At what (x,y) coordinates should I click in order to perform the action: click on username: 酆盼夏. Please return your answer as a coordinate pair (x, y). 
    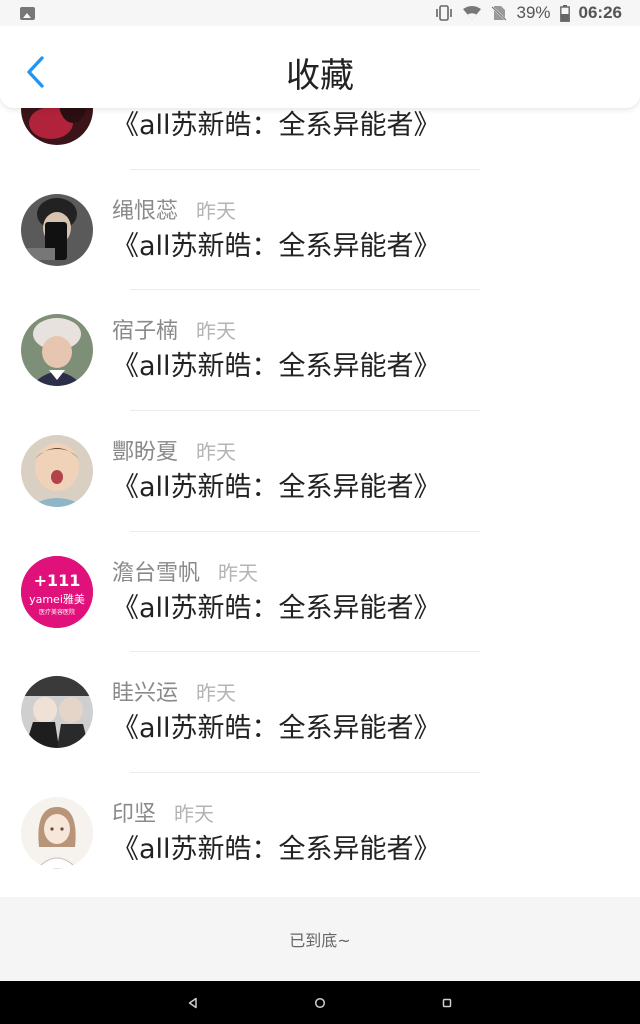
    Looking at the image, I should click on (145, 450).